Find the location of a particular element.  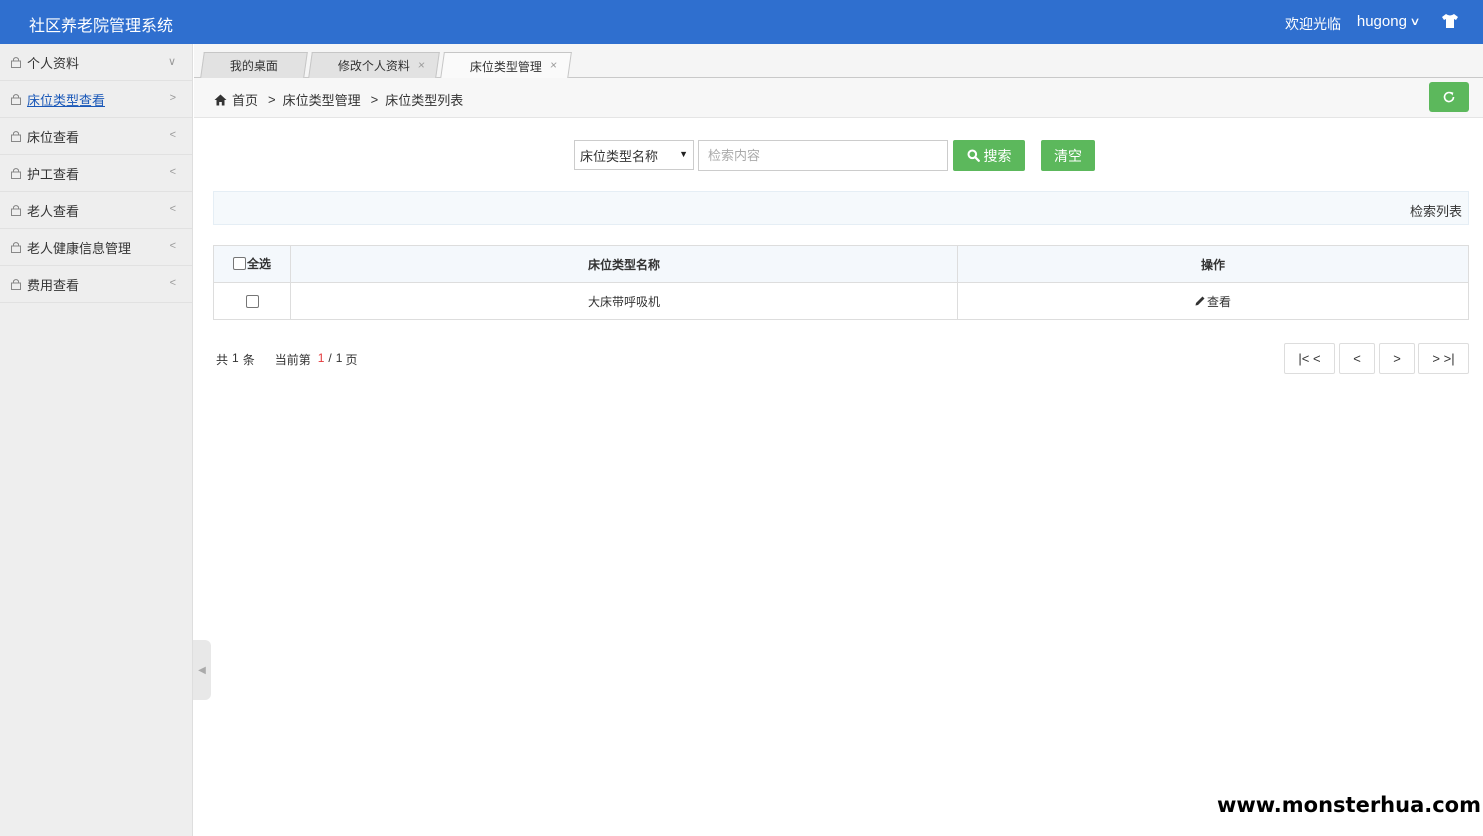

tab-label: 修改个人资料 is located at coordinates (373, 66).